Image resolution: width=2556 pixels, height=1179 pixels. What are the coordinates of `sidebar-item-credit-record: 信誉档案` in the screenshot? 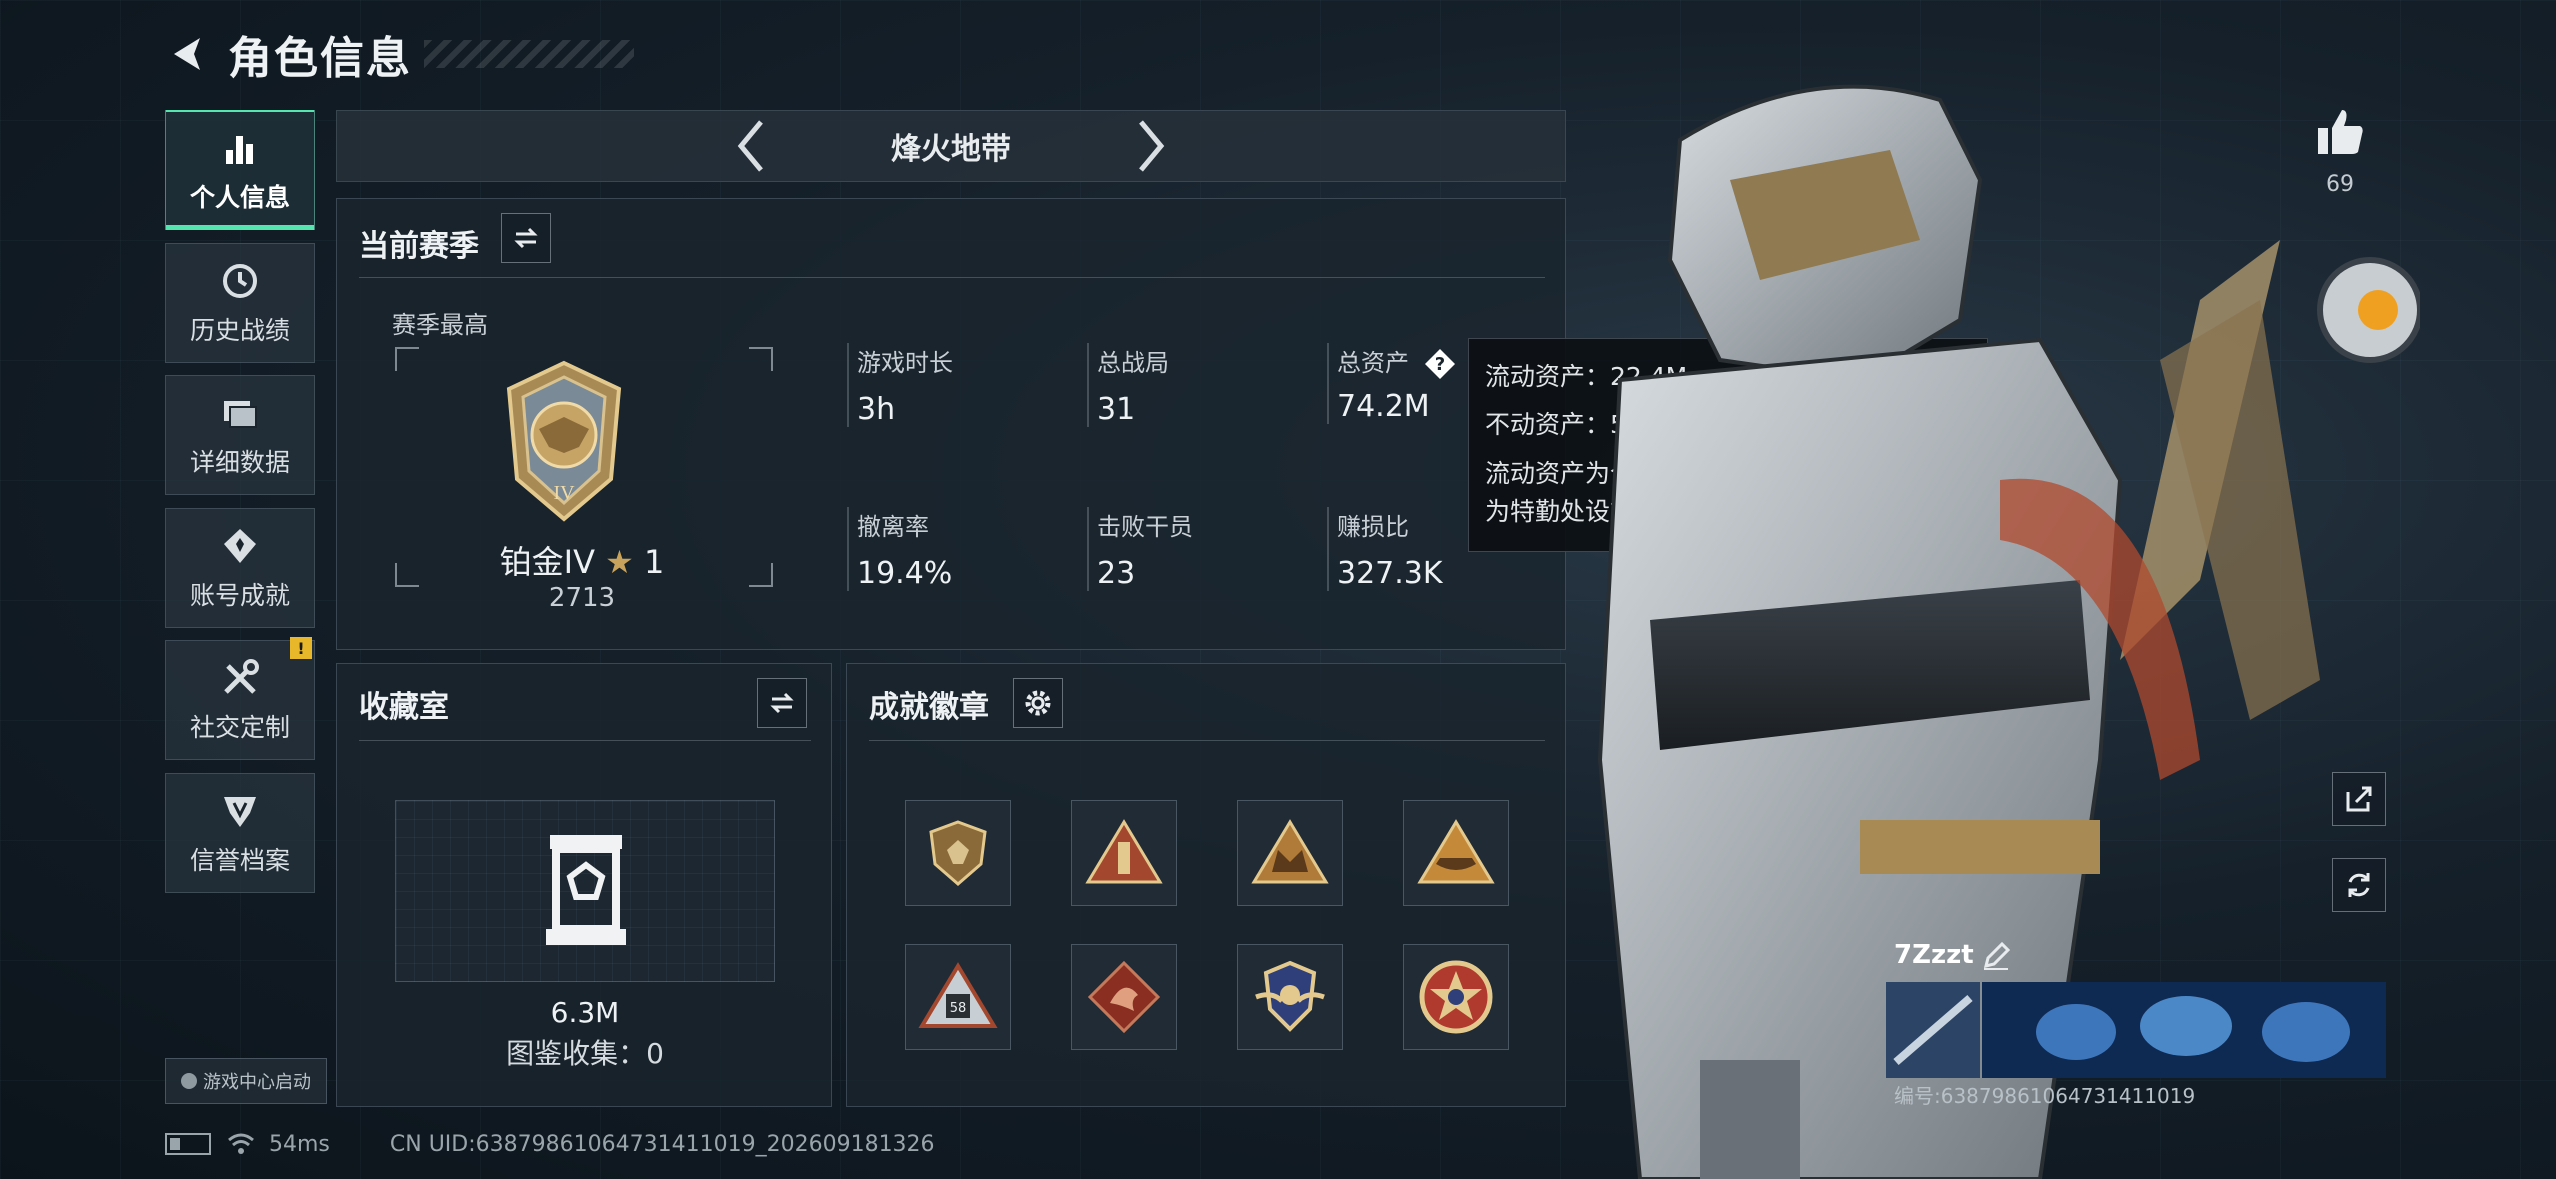 It's located at (240, 832).